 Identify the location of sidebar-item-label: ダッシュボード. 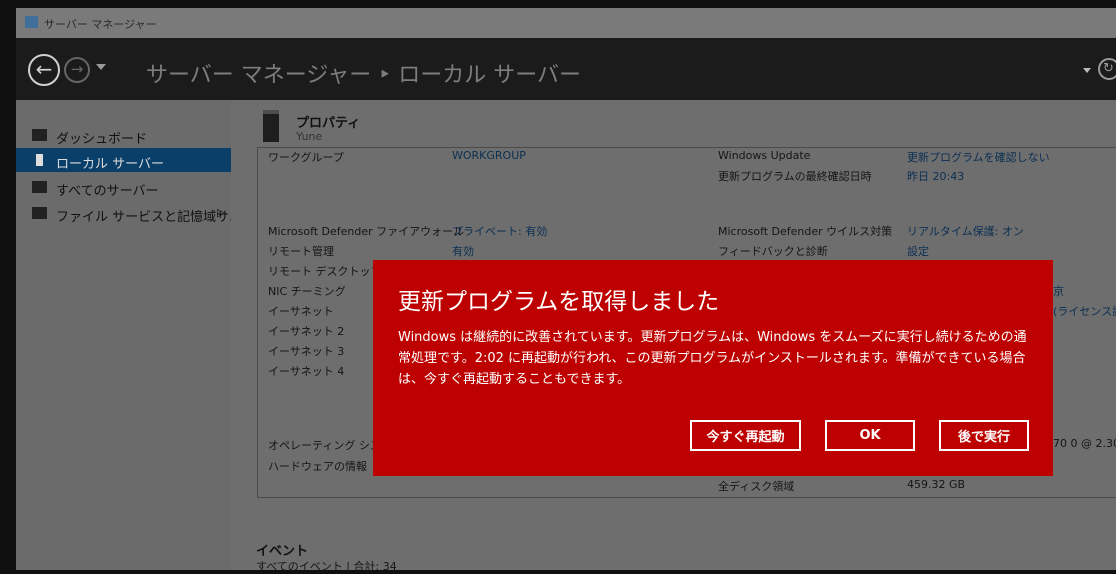
(102, 139).